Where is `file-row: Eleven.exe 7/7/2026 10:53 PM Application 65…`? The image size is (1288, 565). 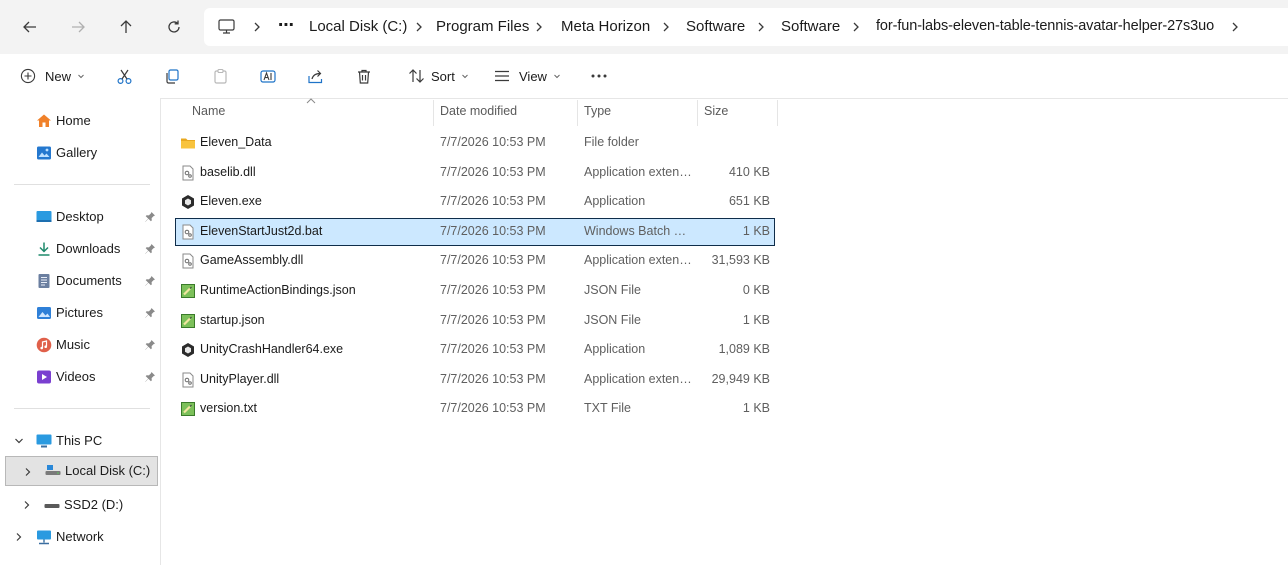 file-row: Eleven.exe 7/7/2026 10:53 PM Application 65… is located at coordinates (475, 202).